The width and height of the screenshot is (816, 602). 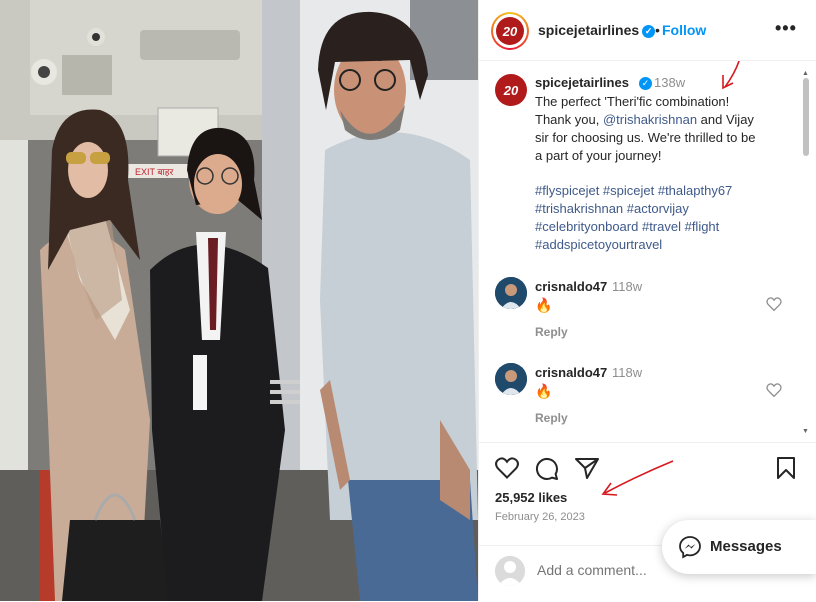 I want to click on caption-username: spicejetairlines, so click(x=582, y=82).